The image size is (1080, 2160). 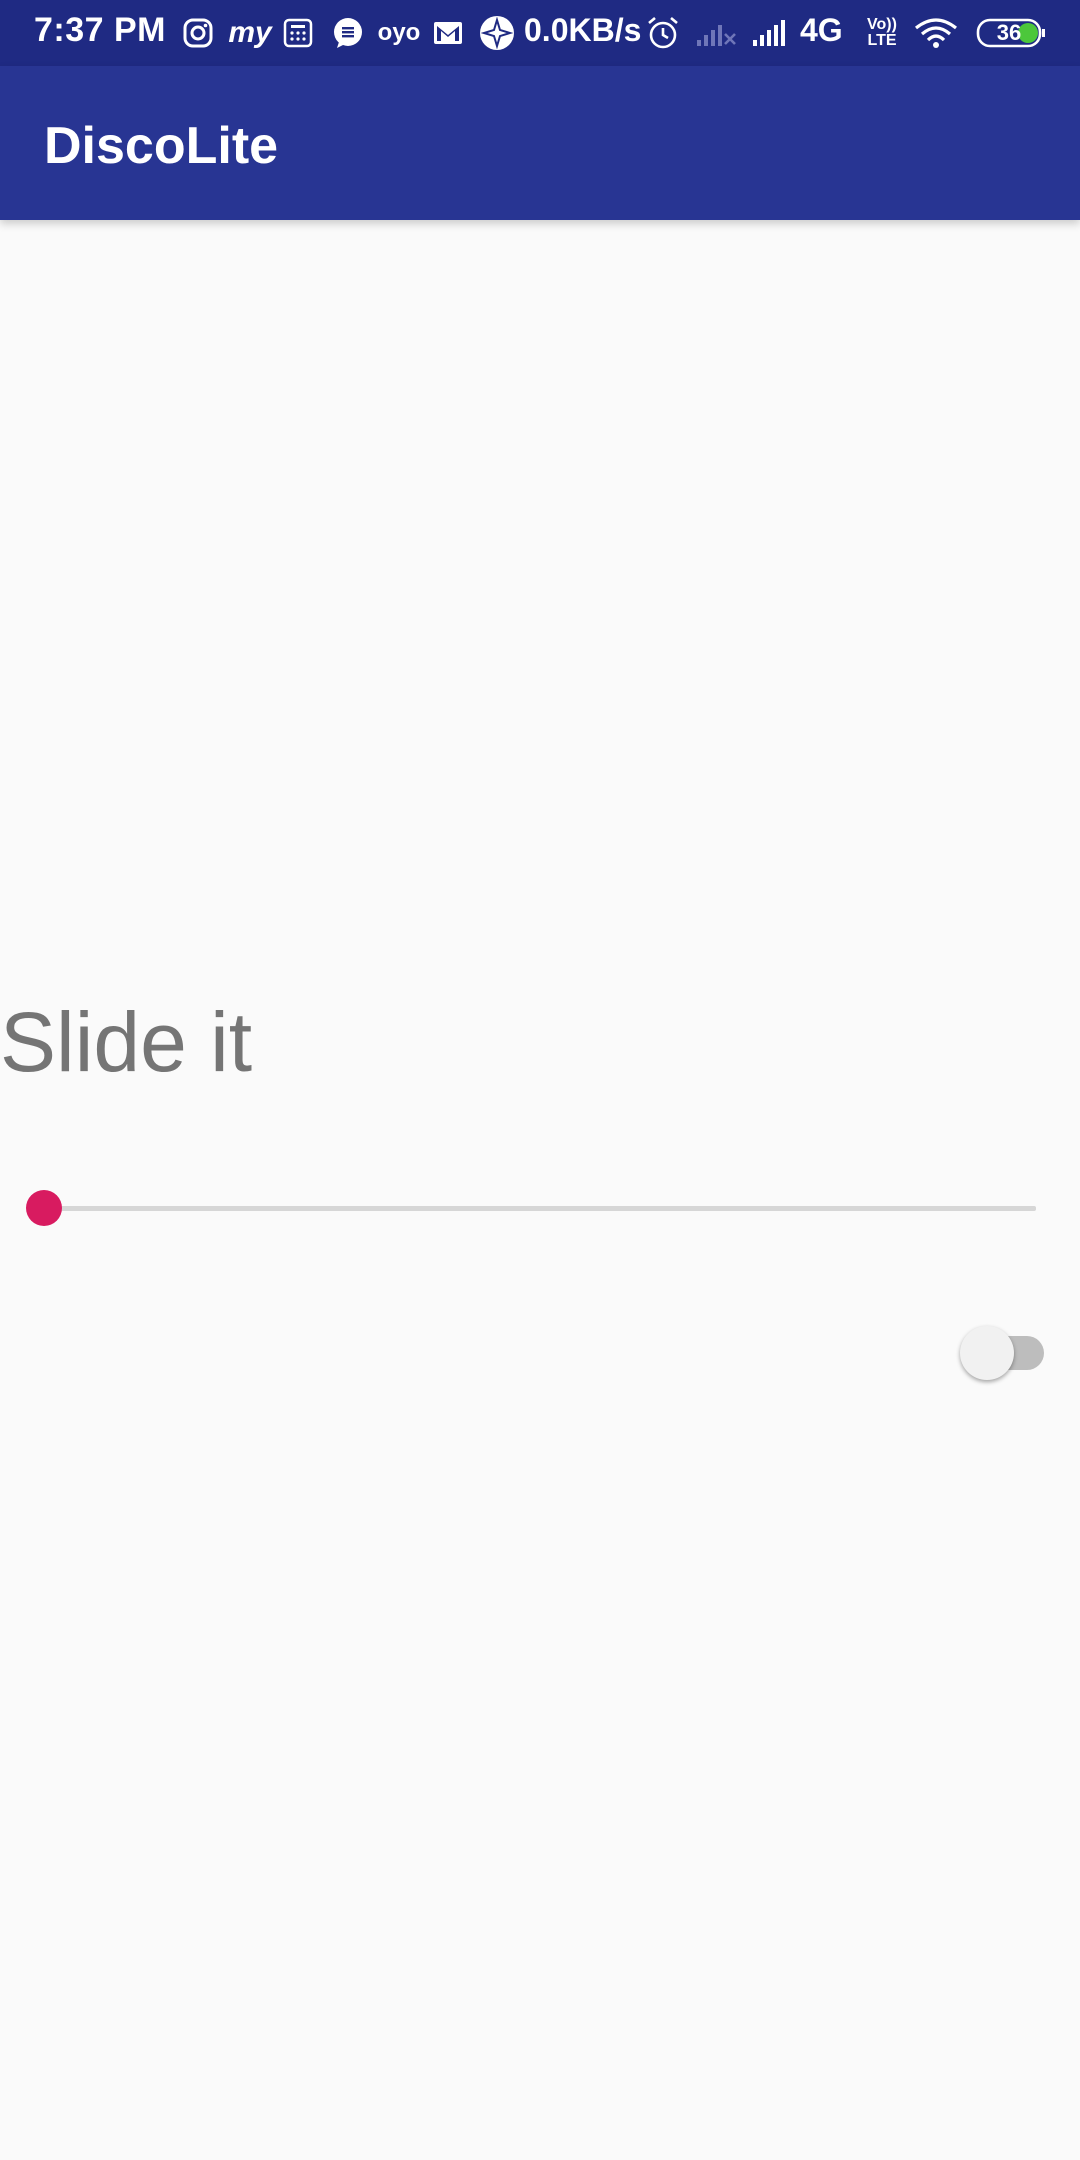 I want to click on status-bar: 7:37 PM my oyo 0.0KB/s 4G Vo)) LTE 36, so click(x=540, y=33).